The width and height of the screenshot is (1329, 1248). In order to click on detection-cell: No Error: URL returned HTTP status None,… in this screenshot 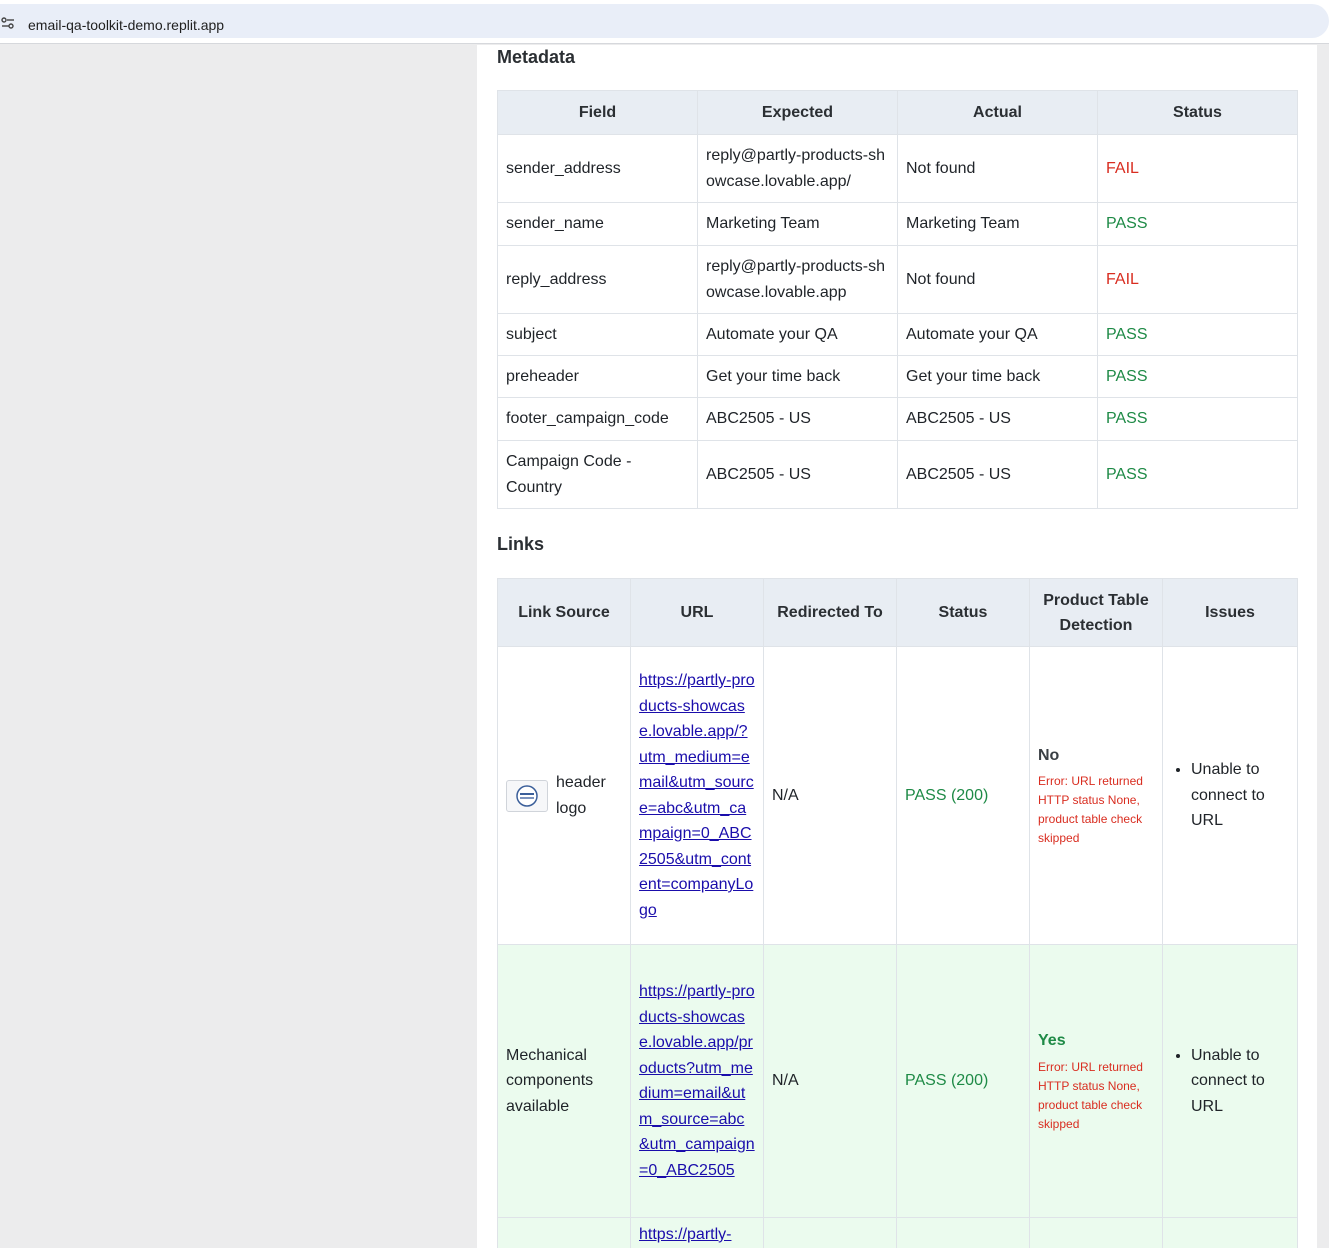, I will do `click(1096, 795)`.